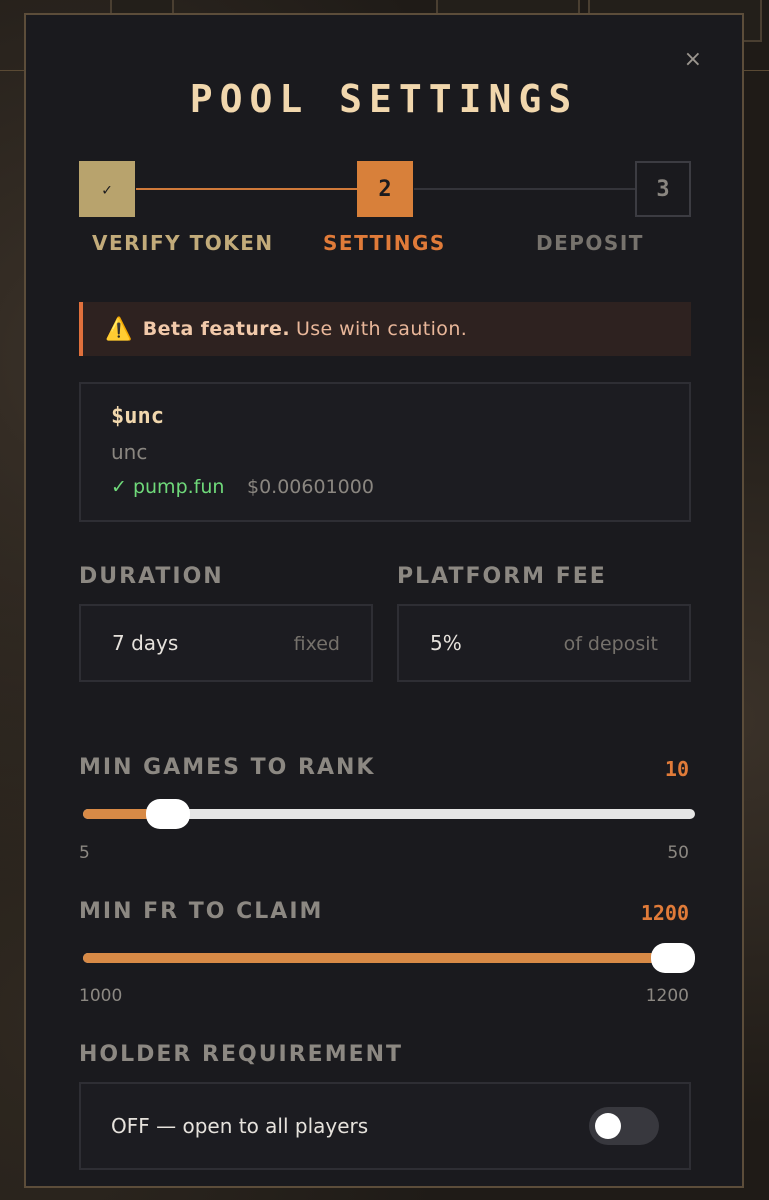 The width and height of the screenshot is (769, 1200). I want to click on holder-requirement-field: OFF — open to all players, so click(385, 1126).